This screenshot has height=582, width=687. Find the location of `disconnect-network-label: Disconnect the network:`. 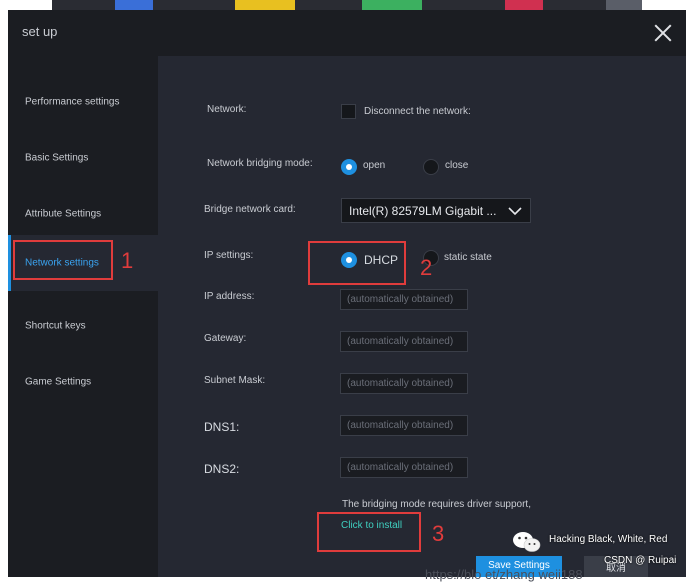

disconnect-network-label: Disconnect the network: is located at coordinates (417, 111).